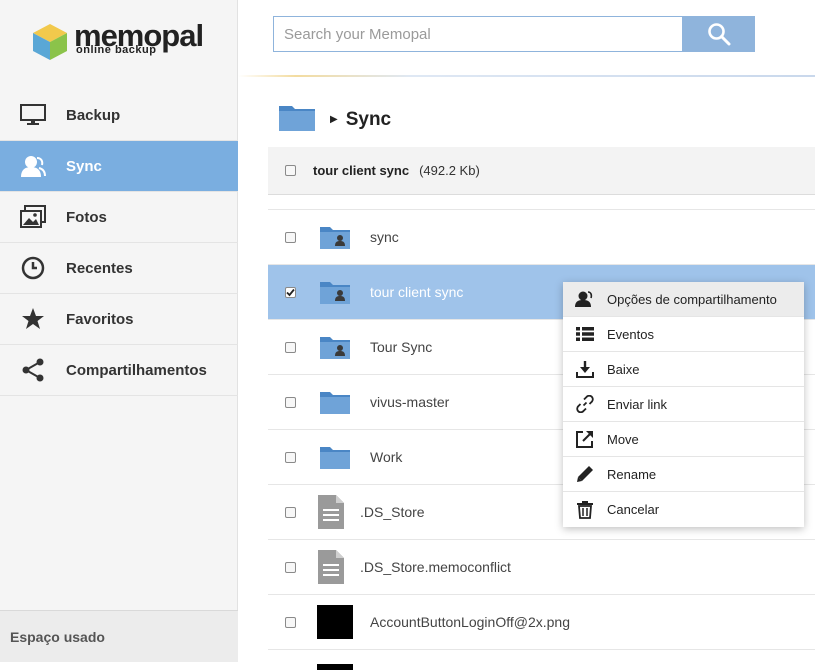 Image resolution: width=815 pixels, height=670 pixels. I want to click on file-name: AccountButtonLoginOff@2x.png, so click(470, 622).